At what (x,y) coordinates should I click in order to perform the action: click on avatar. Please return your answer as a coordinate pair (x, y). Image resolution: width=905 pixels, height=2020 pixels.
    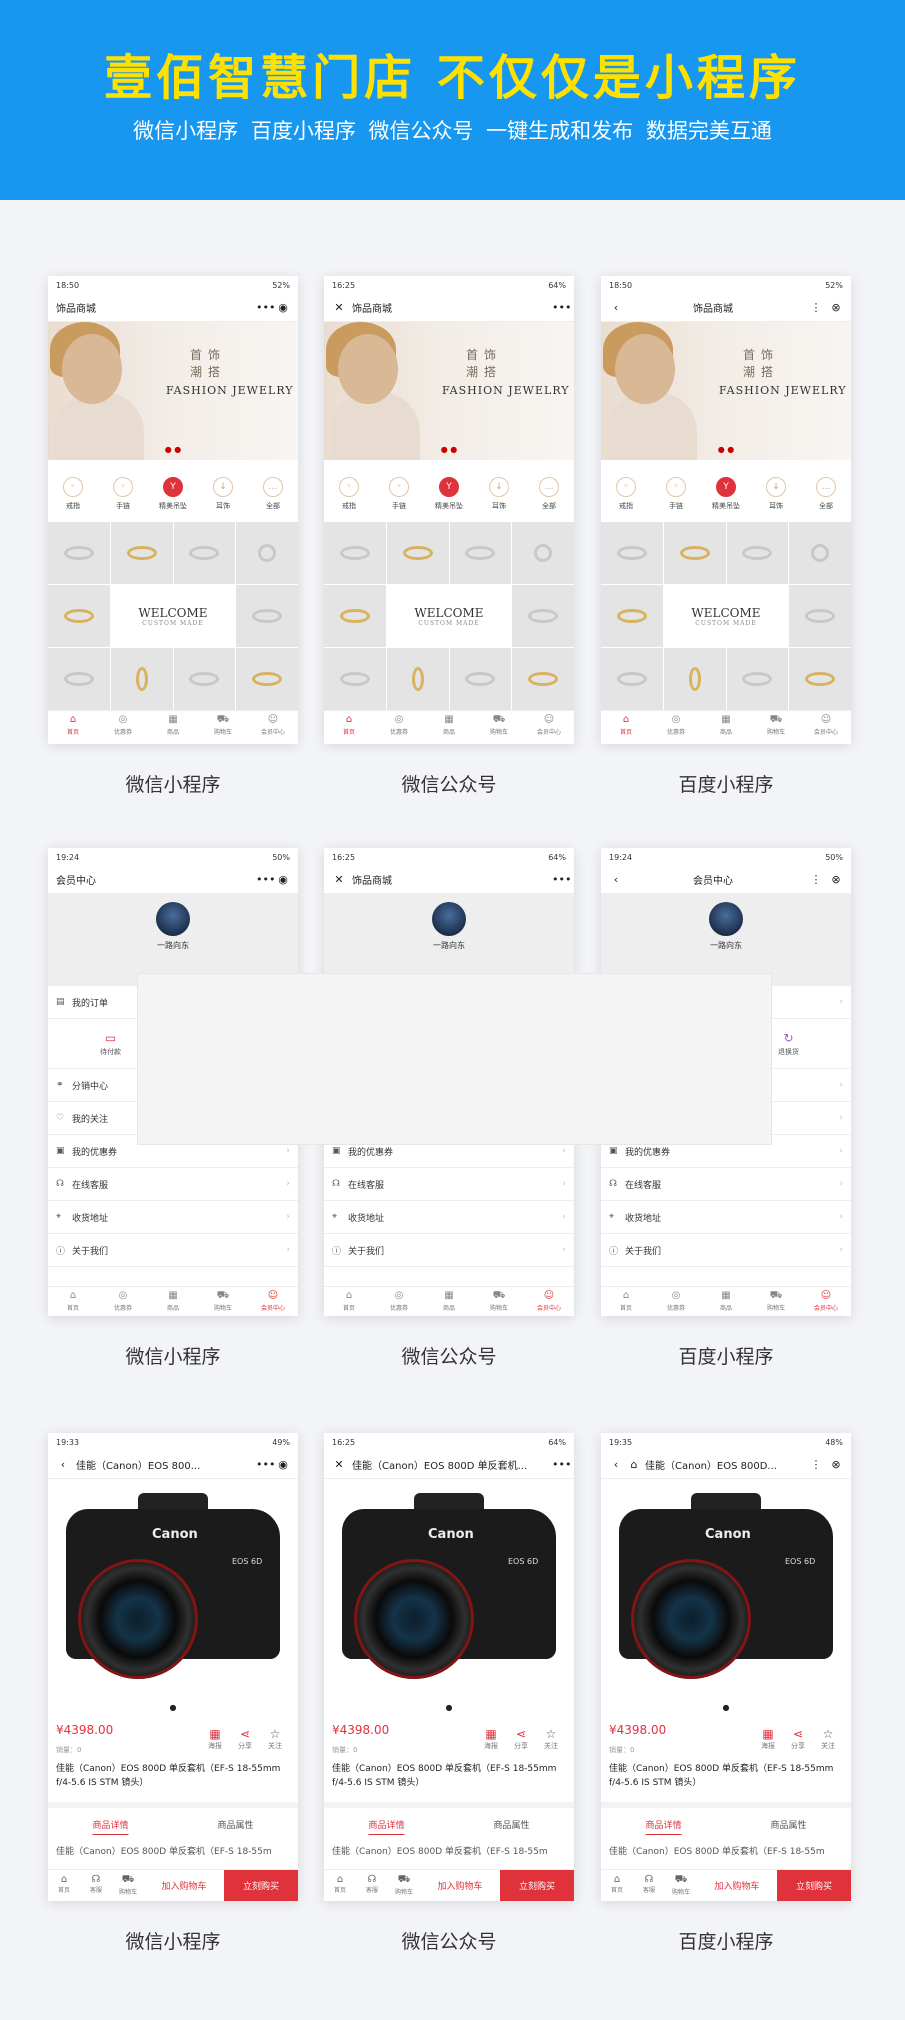
    Looking at the image, I should click on (449, 919).